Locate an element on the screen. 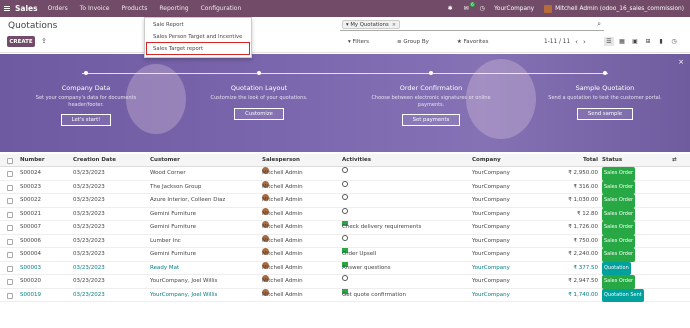 Image resolution: width=690 pixels, height=328 pixels. favorites-label: Favorites is located at coordinates (476, 42).